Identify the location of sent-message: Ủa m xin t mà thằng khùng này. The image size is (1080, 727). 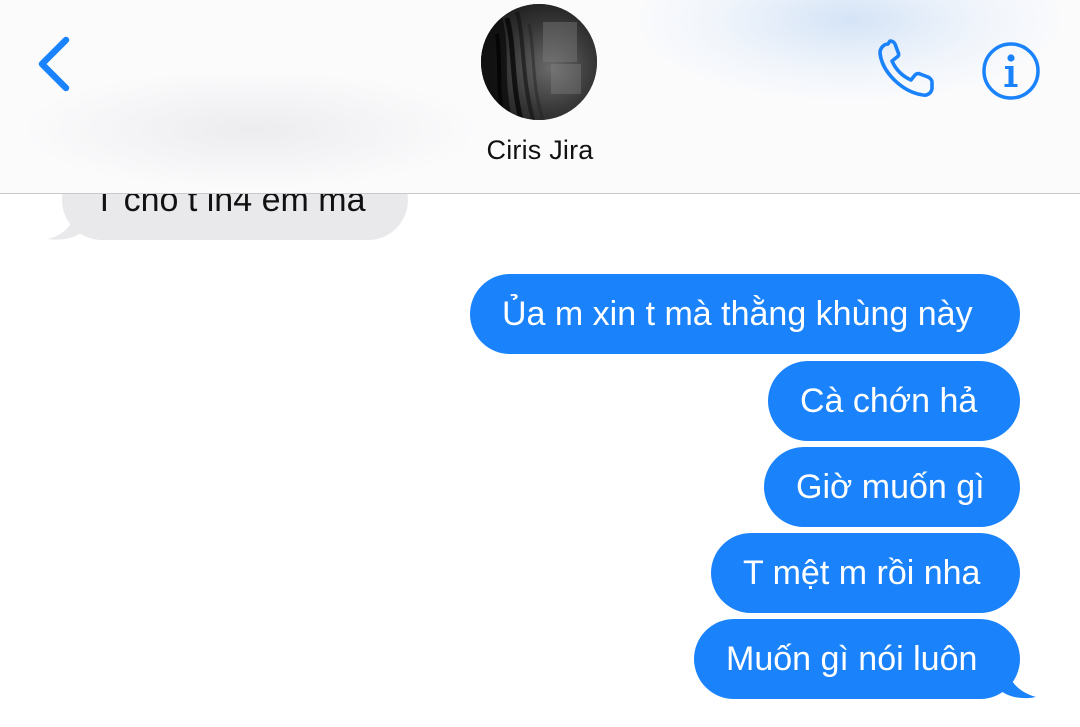
(745, 314).